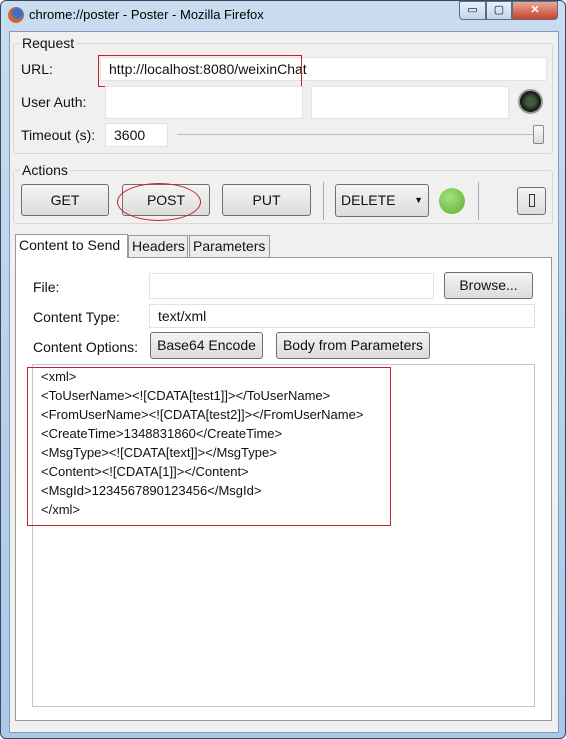 This screenshot has height=739, width=566. What do you see at coordinates (136, 135) in the screenshot?
I see `timeout-input: 3600` at bounding box center [136, 135].